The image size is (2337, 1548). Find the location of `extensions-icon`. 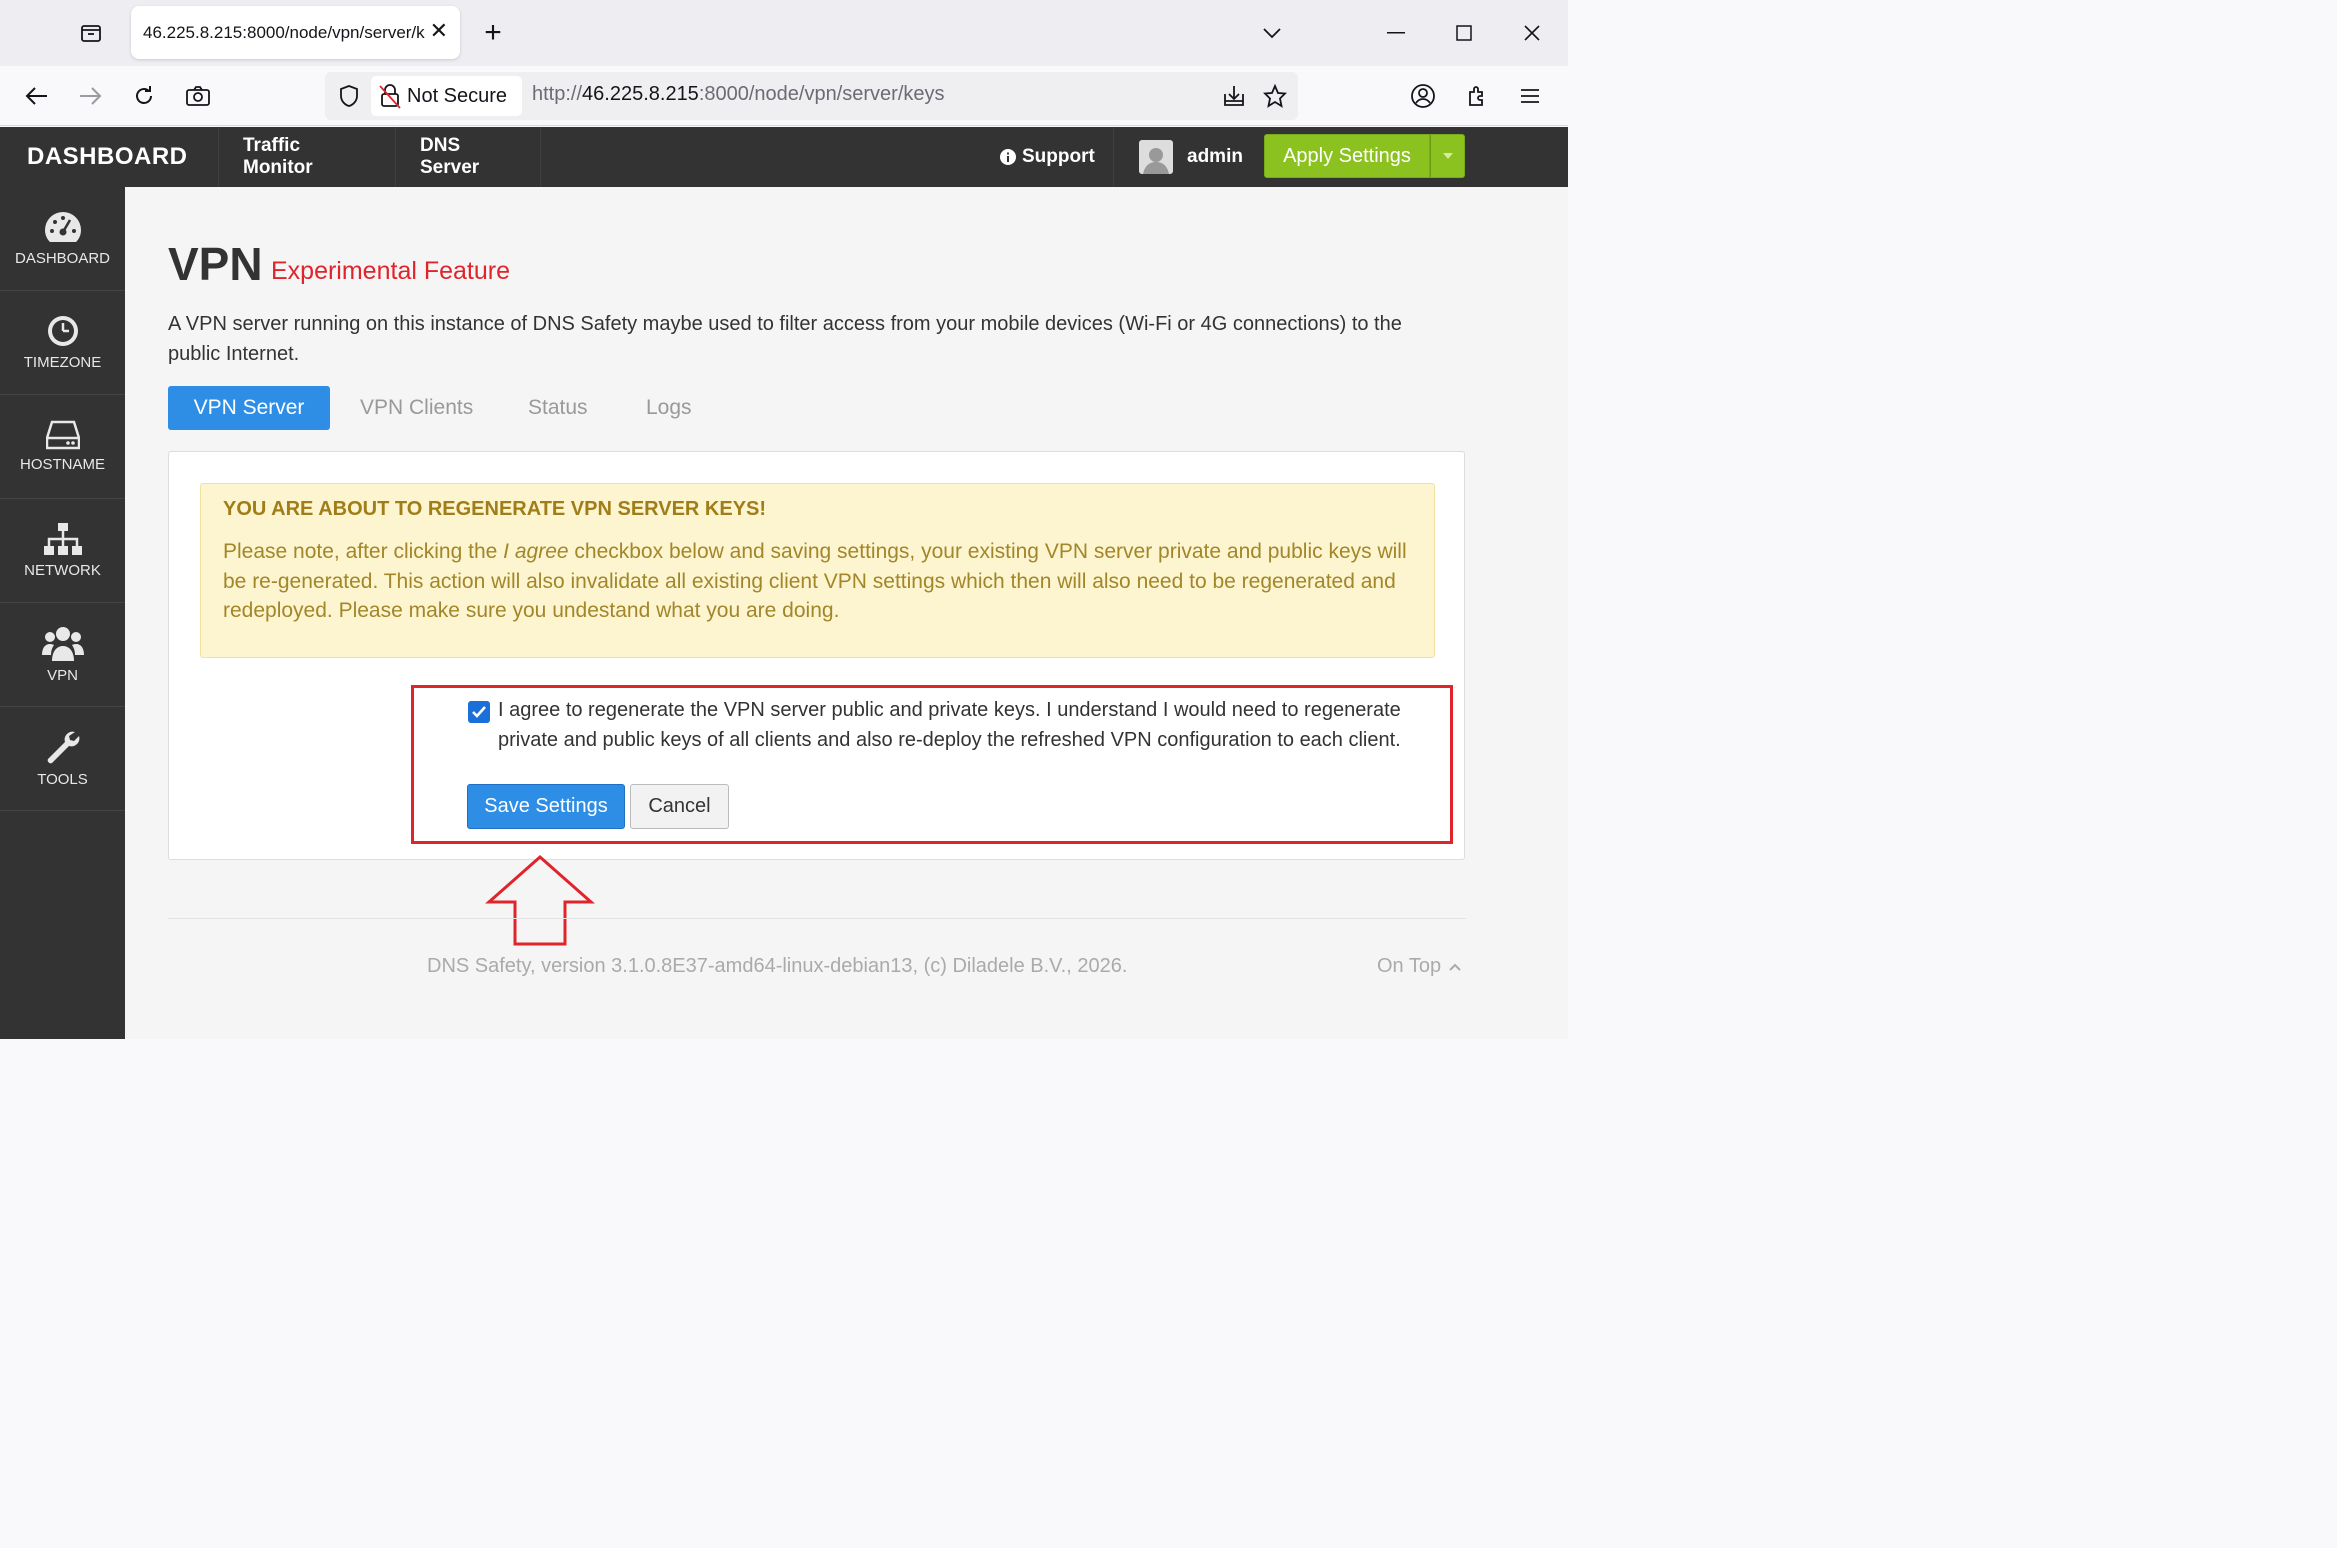

extensions-icon is located at coordinates (1477, 96).